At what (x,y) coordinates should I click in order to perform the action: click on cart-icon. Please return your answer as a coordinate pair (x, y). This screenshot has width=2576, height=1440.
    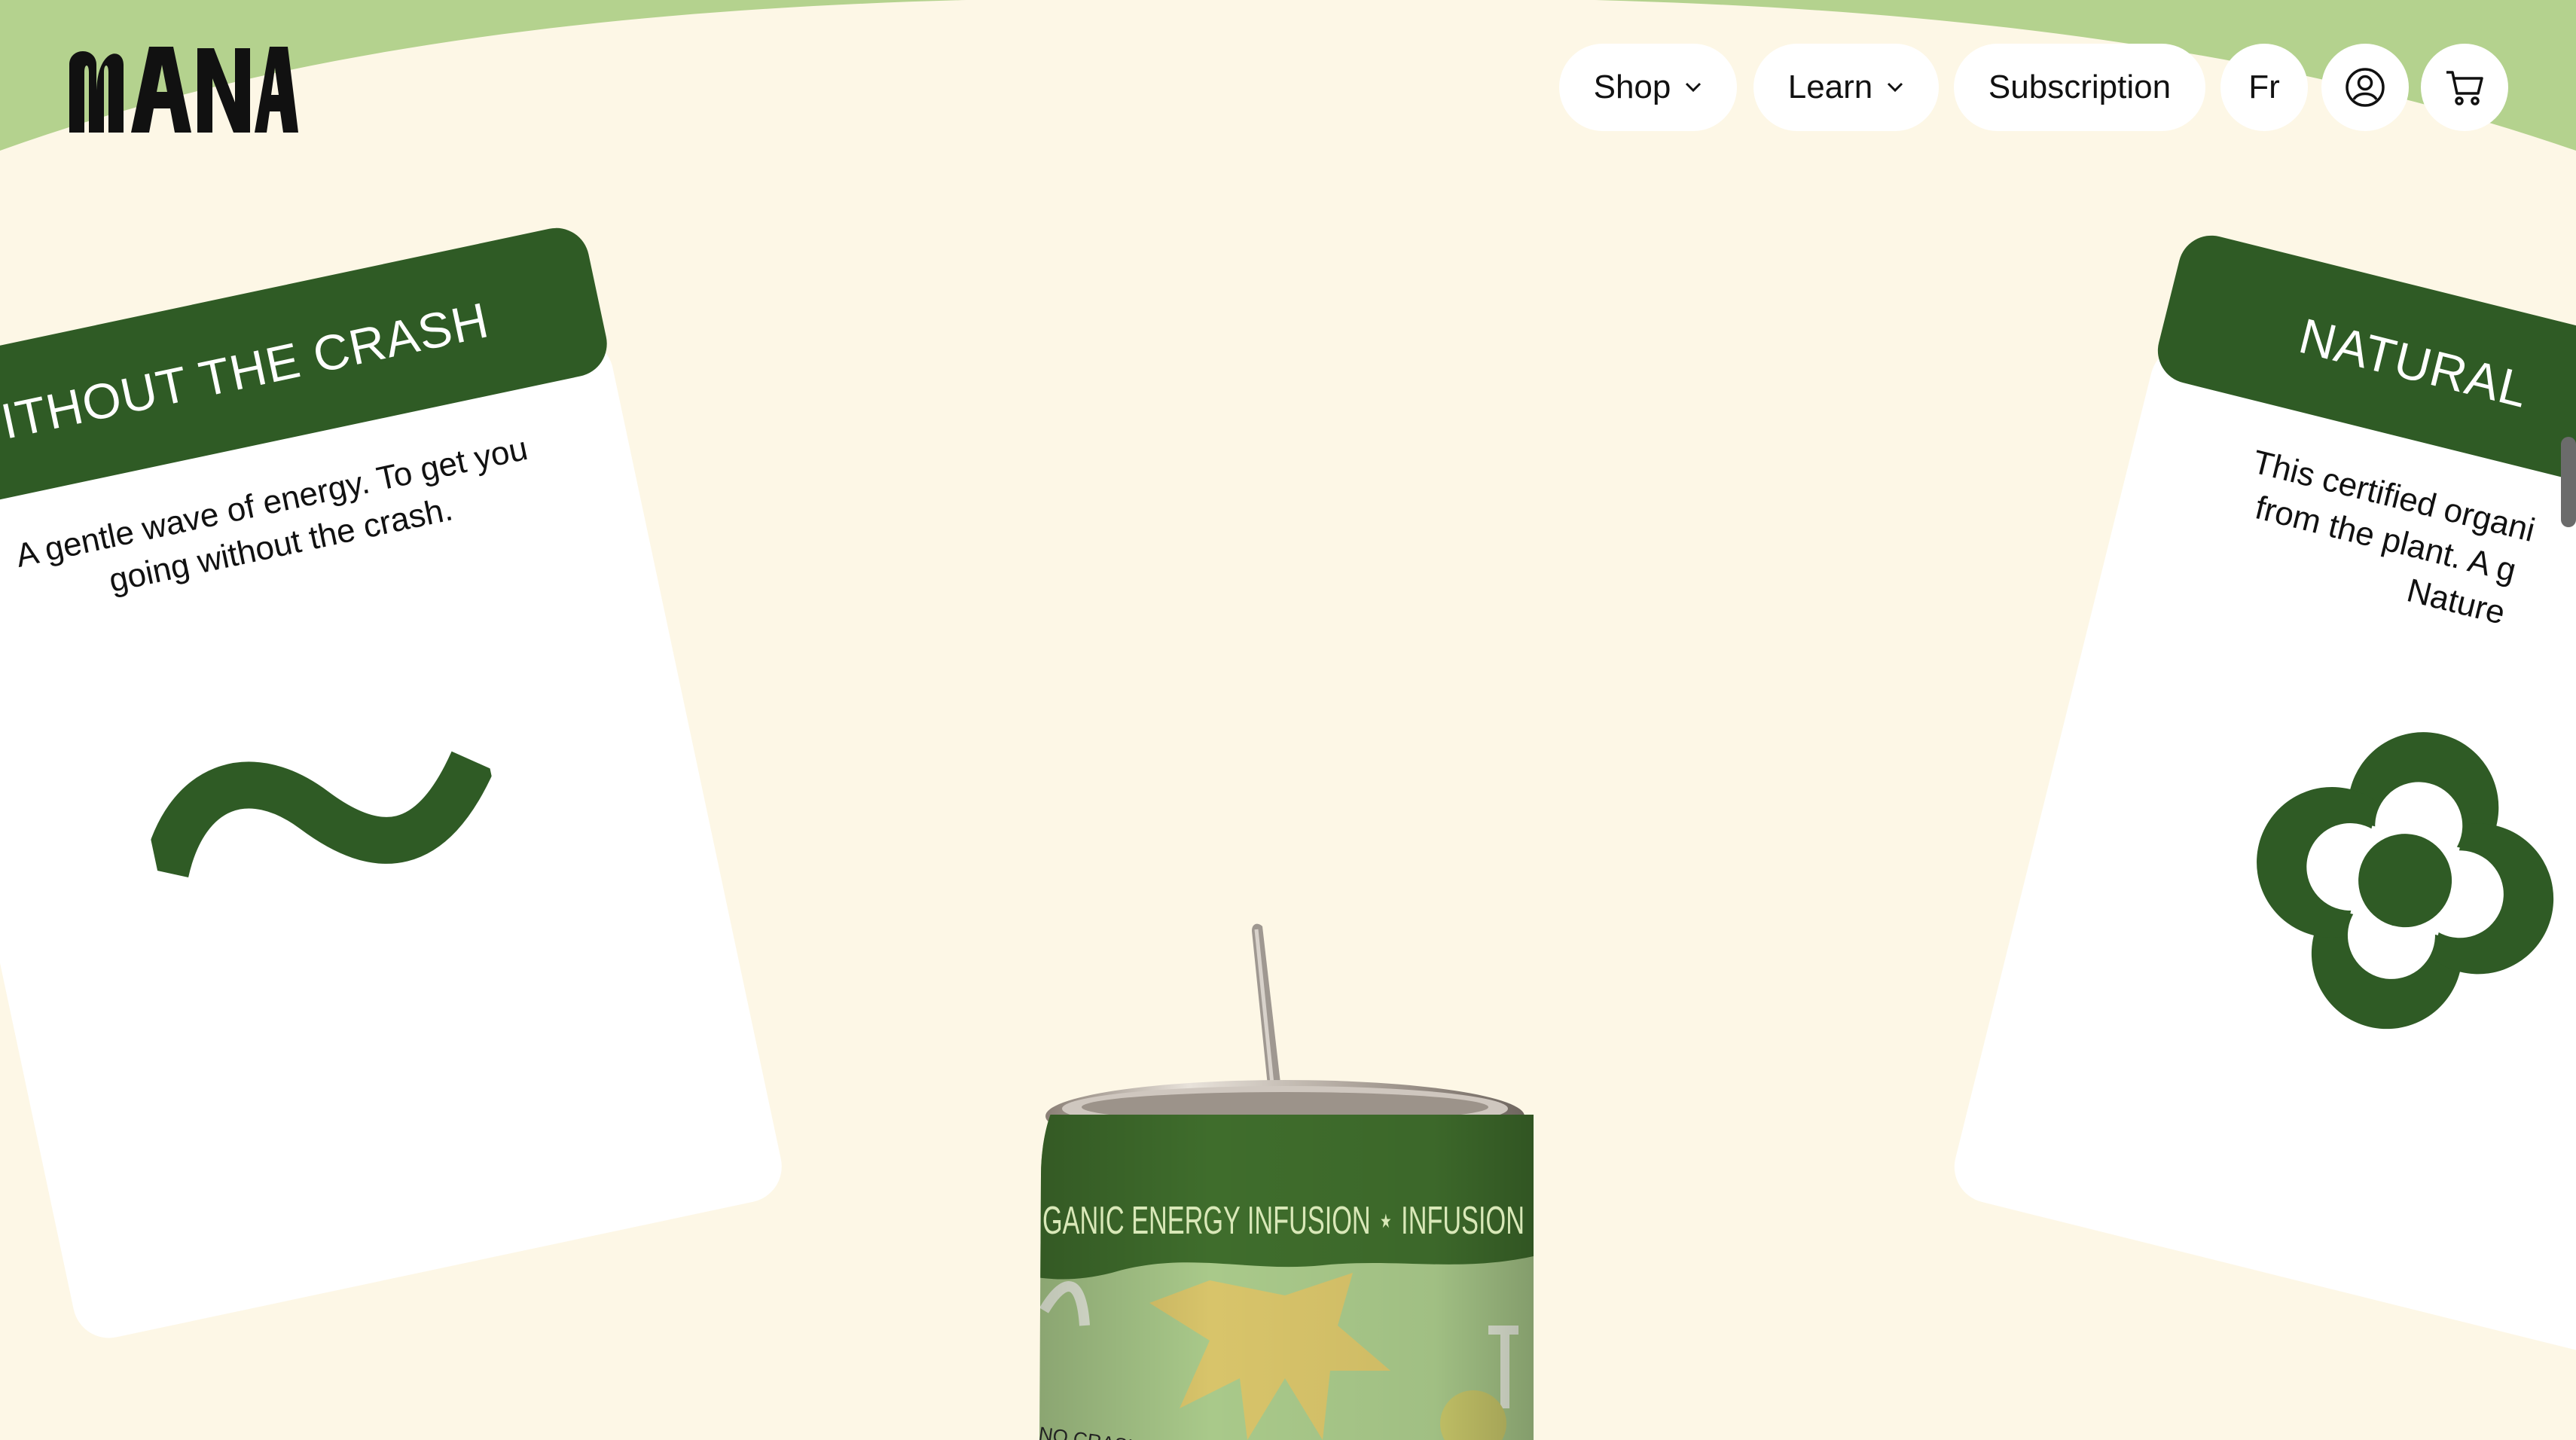
    Looking at the image, I should click on (2464, 88).